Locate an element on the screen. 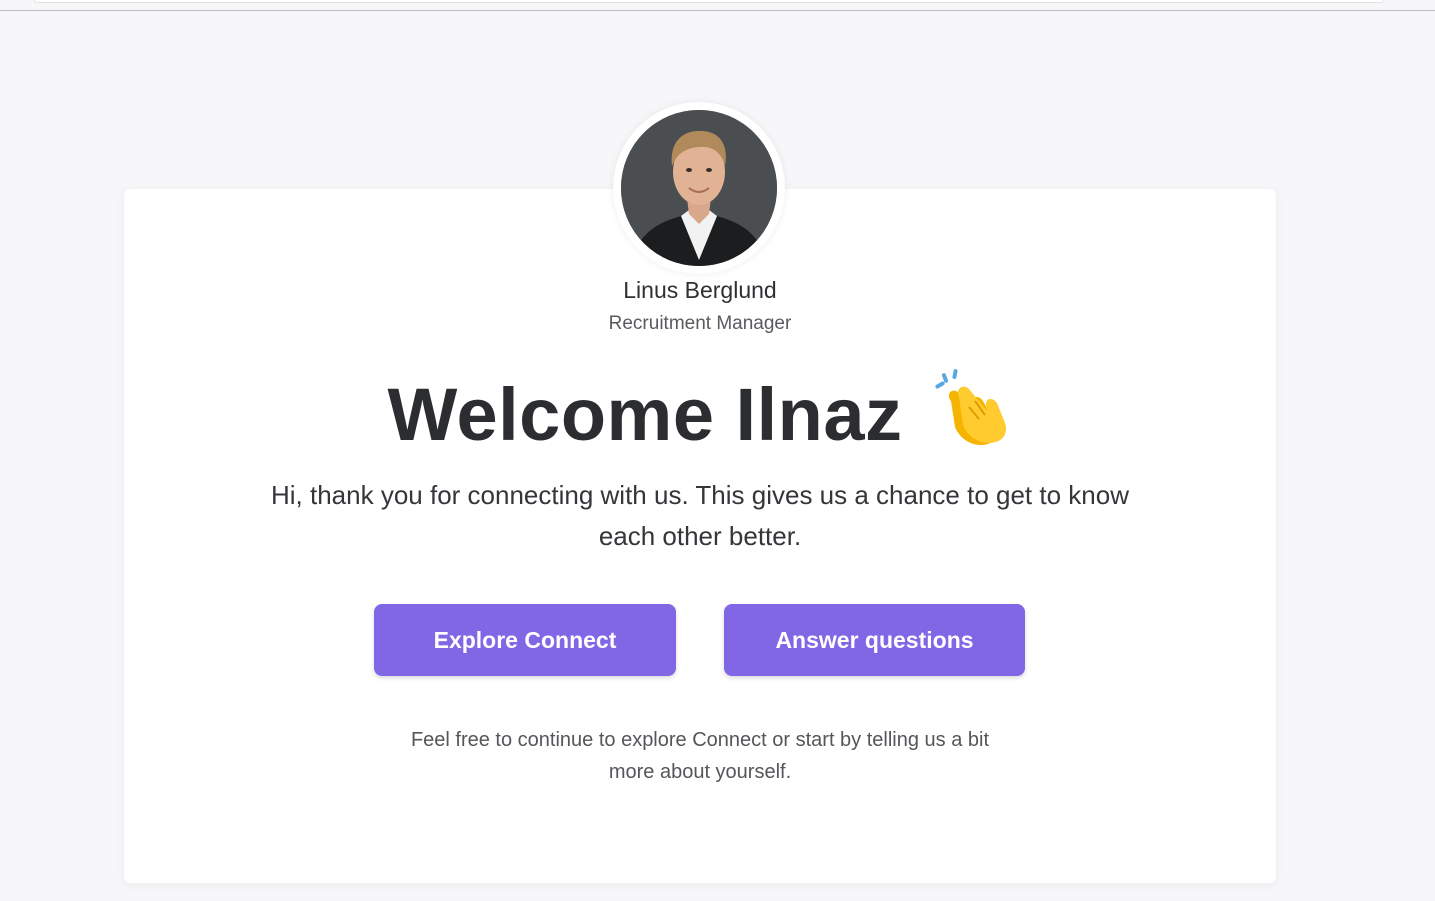  clapping-hands-icon is located at coordinates (971, 415).